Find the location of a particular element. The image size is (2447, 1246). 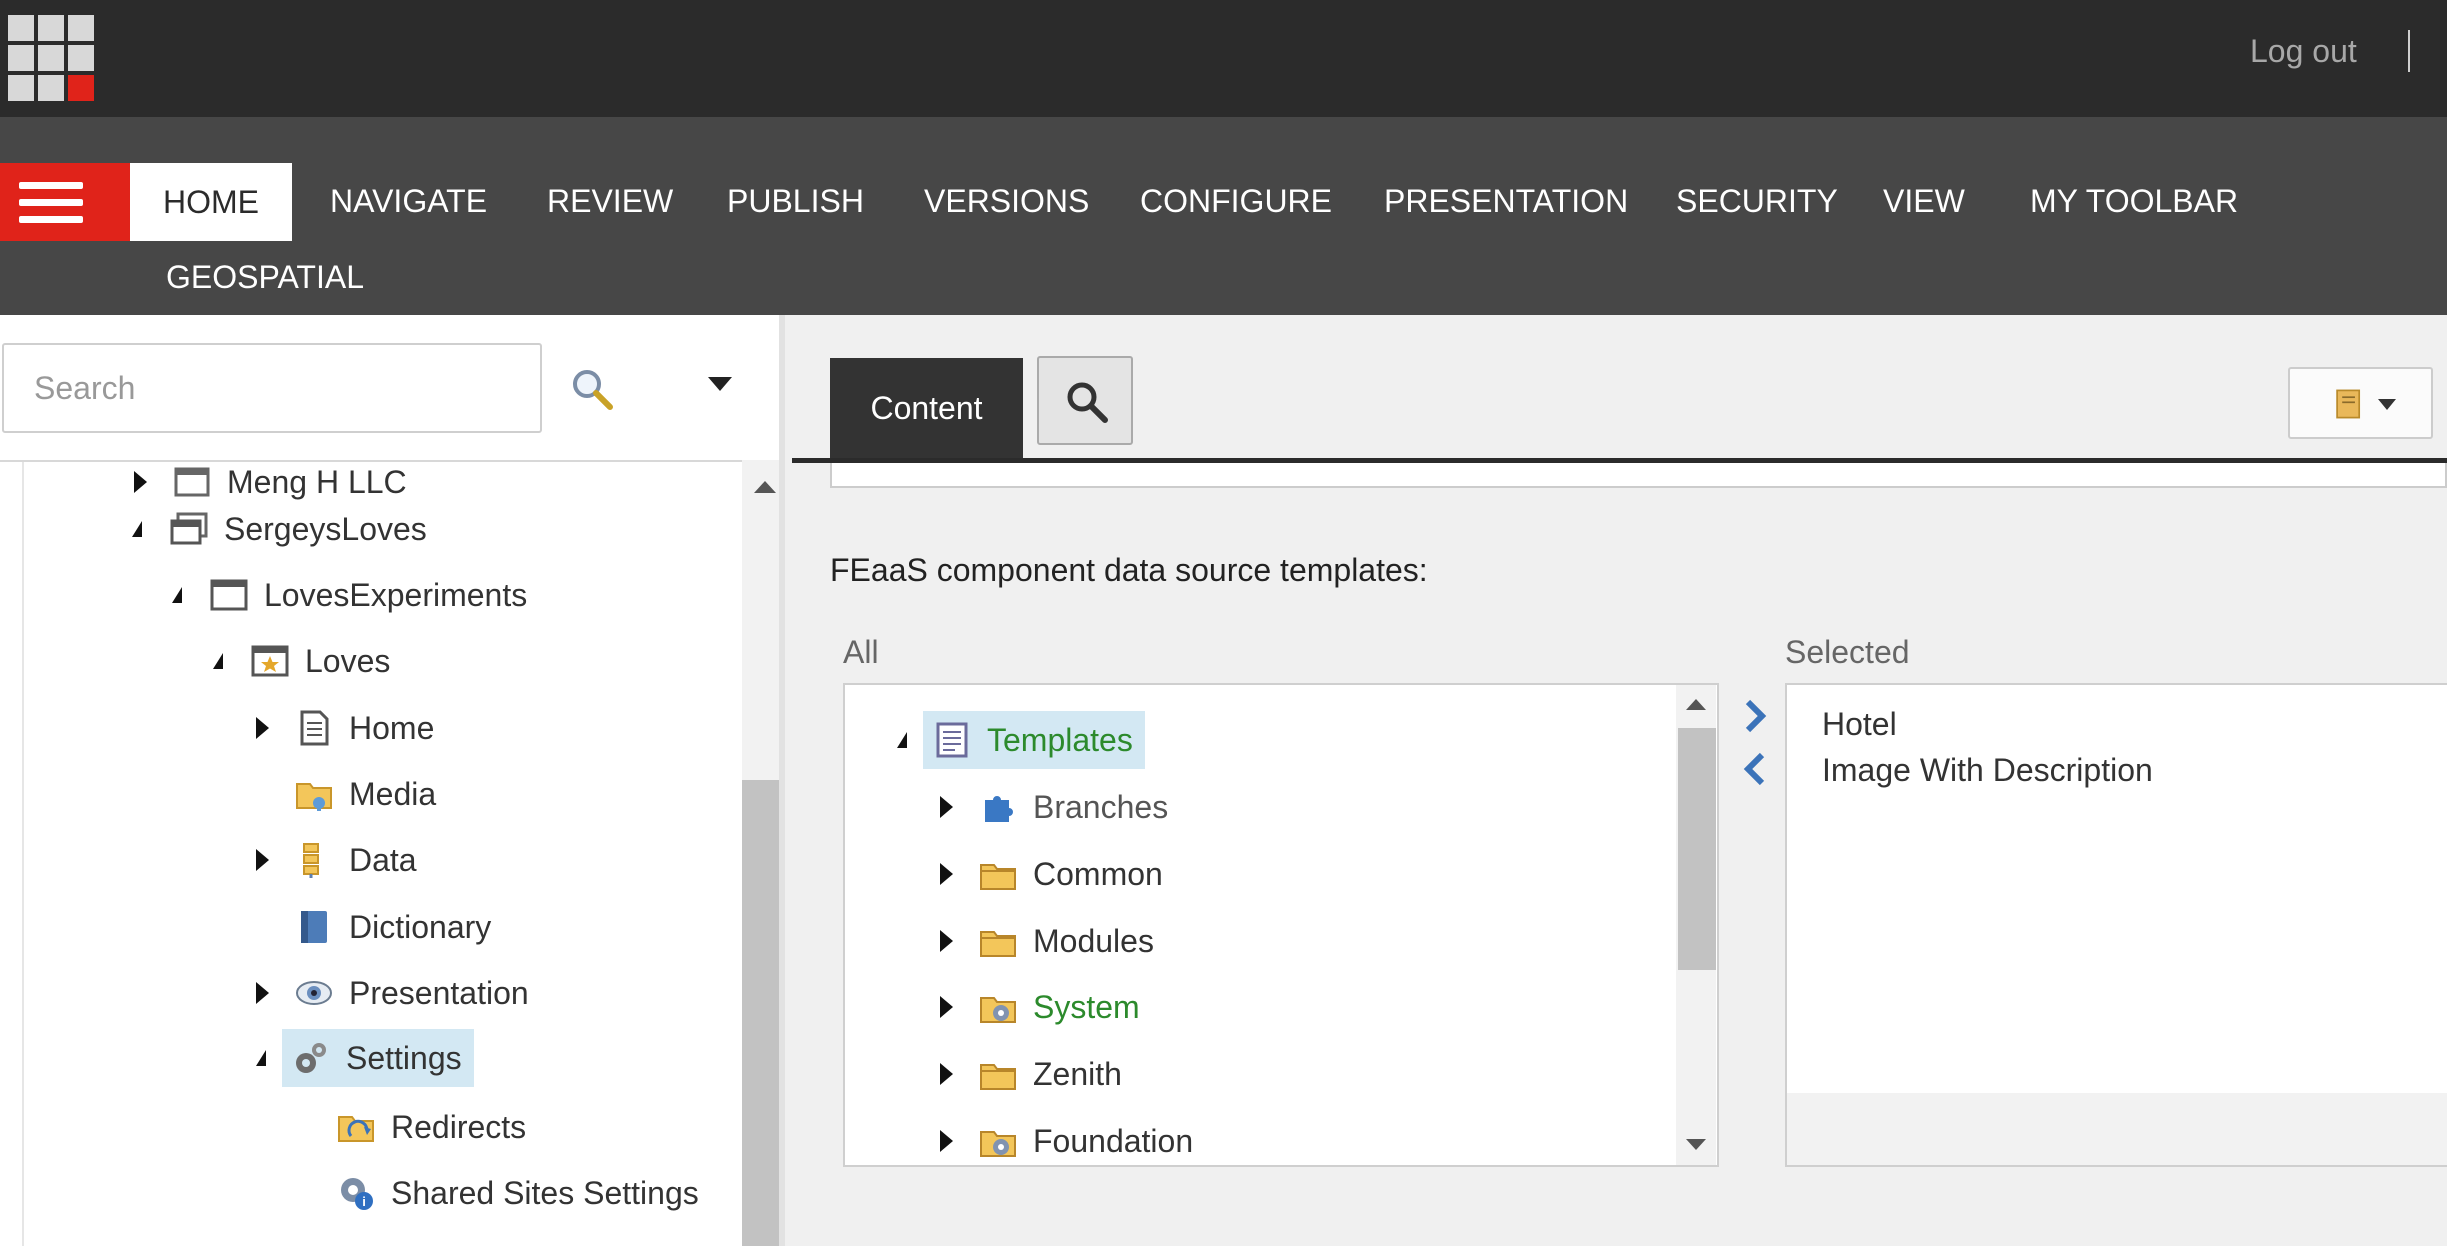

tab-view: VIEW is located at coordinates (1924, 201).